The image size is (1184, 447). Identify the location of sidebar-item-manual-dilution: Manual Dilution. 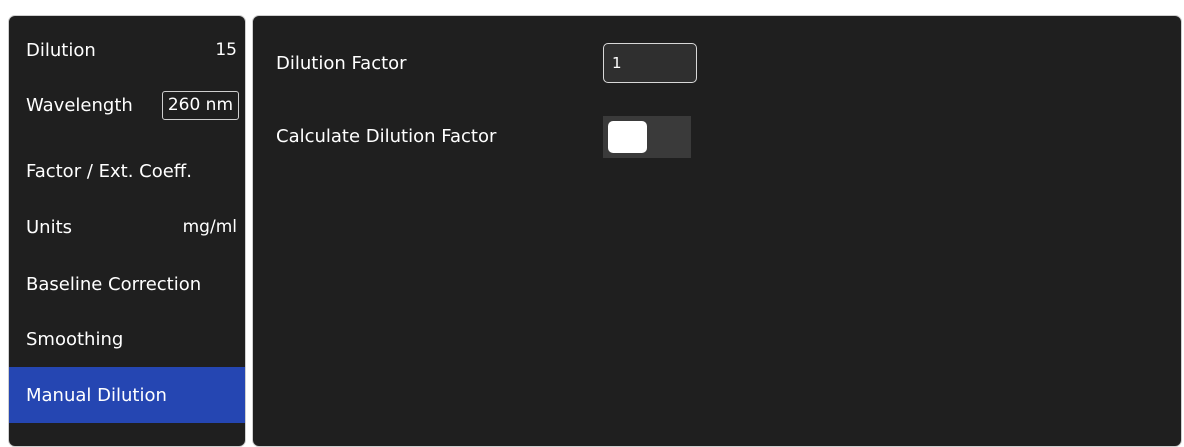
(127, 395).